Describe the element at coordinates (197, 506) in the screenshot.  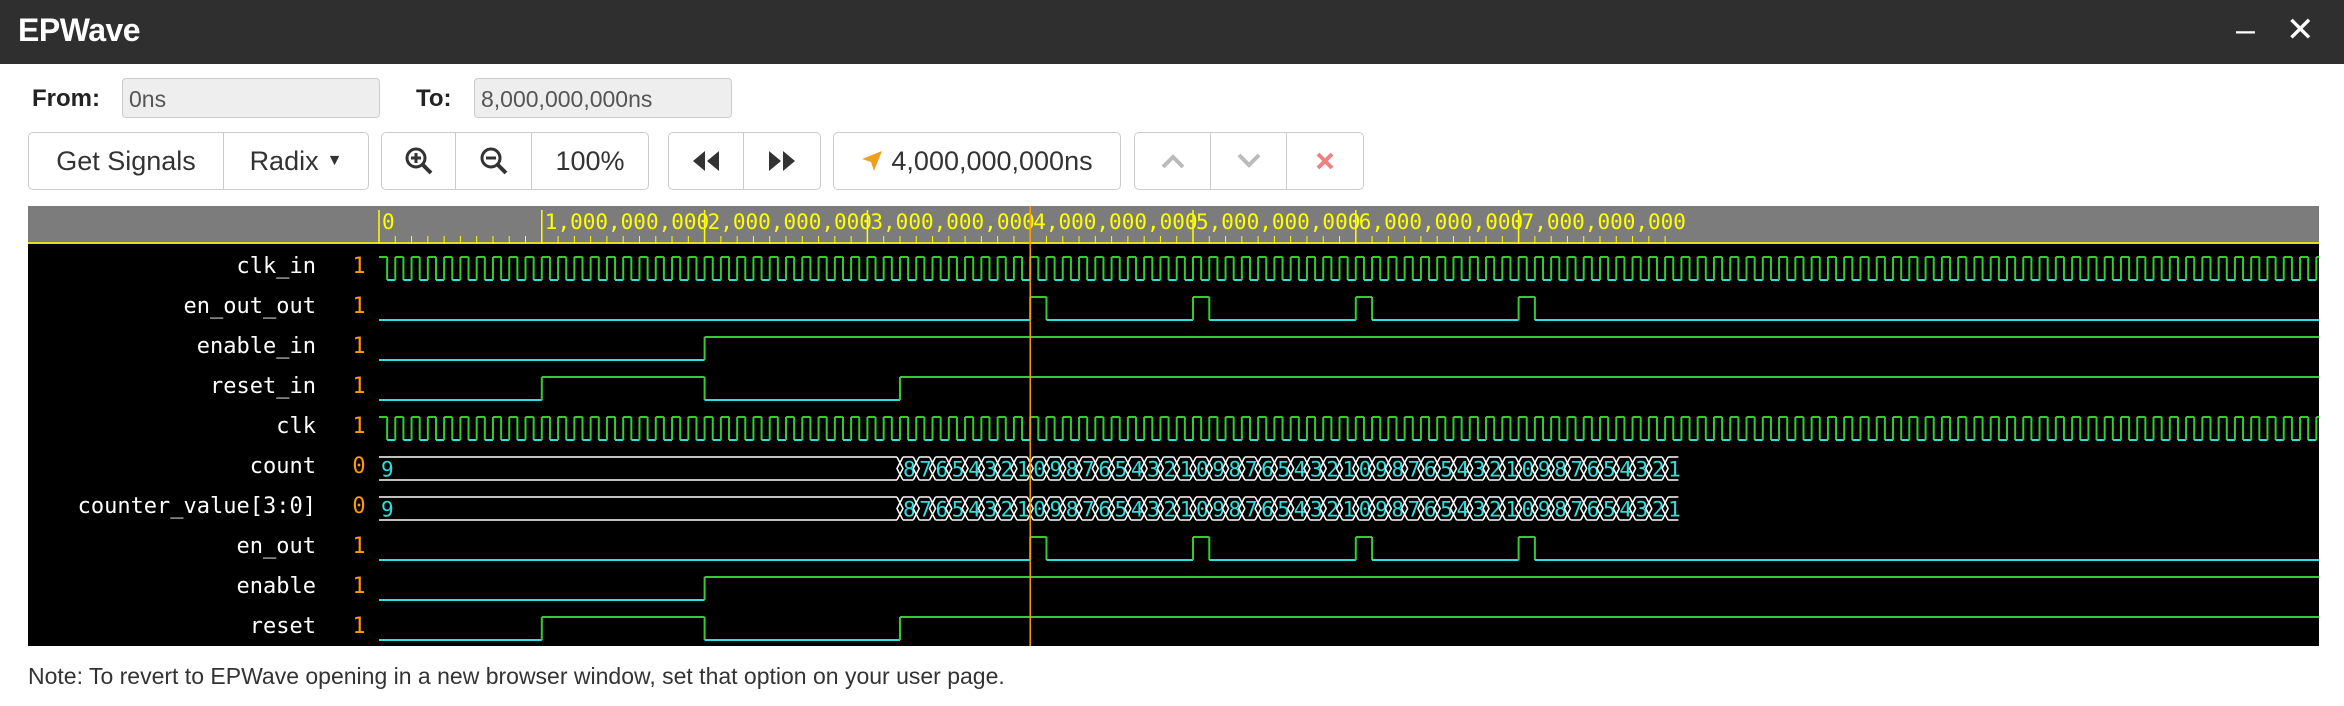
I see `signal-name-counter_value30: counter_value[3:0]` at that location.